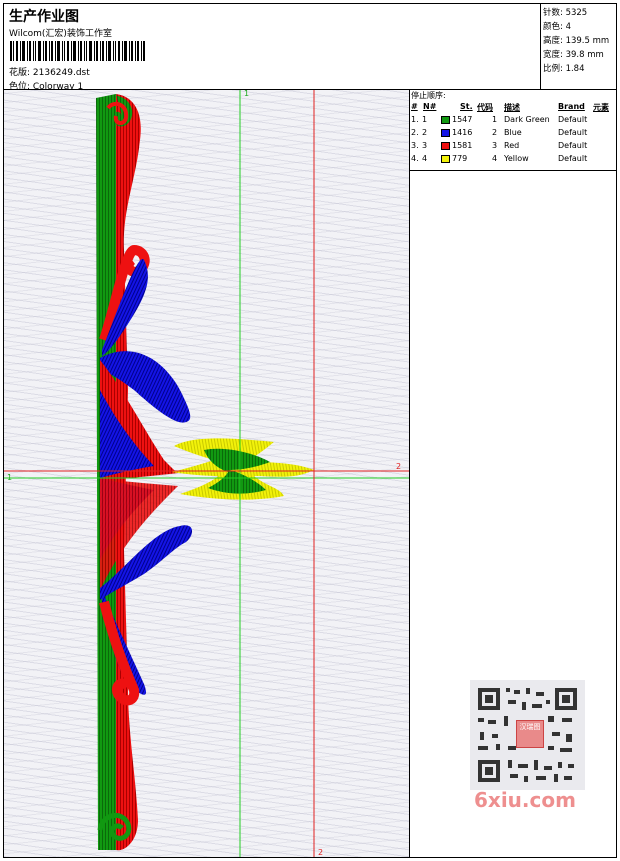 Image resolution: width=620 pixels, height=861 pixels. I want to click on row-hash: 4., so click(415, 158).